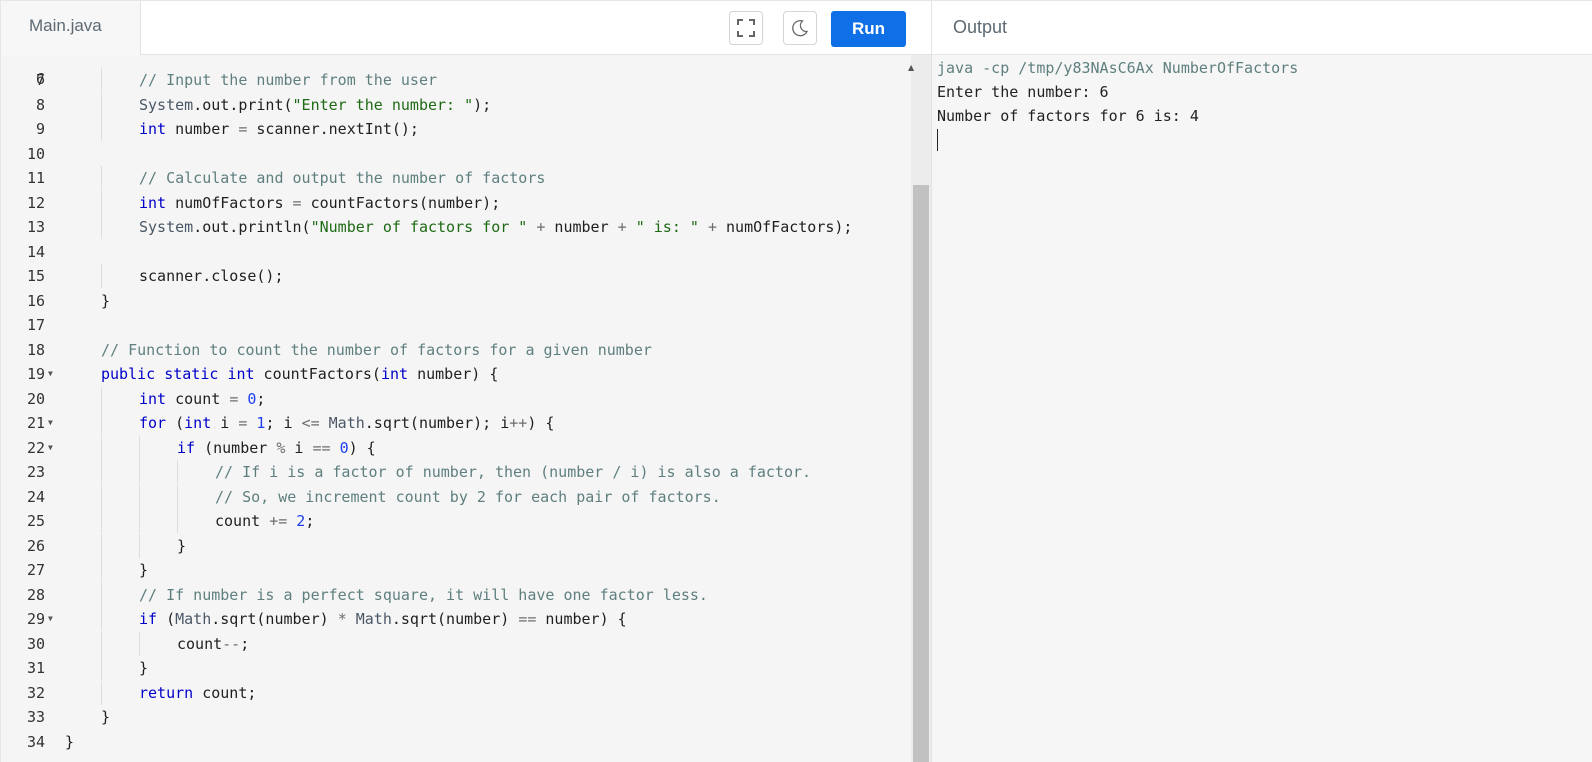  What do you see at coordinates (35, 717) in the screenshot?
I see `line-number: 33` at bounding box center [35, 717].